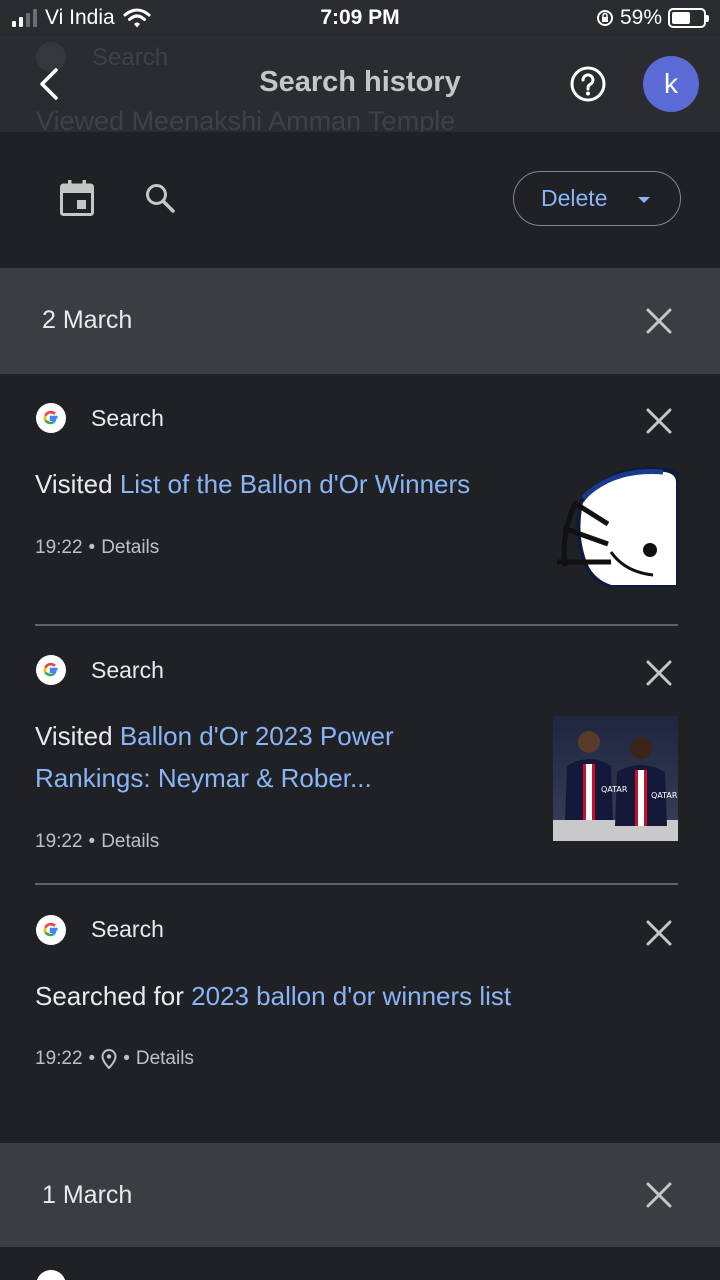 The width and height of the screenshot is (720, 1280). What do you see at coordinates (615, 524) in the screenshot?
I see `football-helmet-thumbnail` at bounding box center [615, 524].